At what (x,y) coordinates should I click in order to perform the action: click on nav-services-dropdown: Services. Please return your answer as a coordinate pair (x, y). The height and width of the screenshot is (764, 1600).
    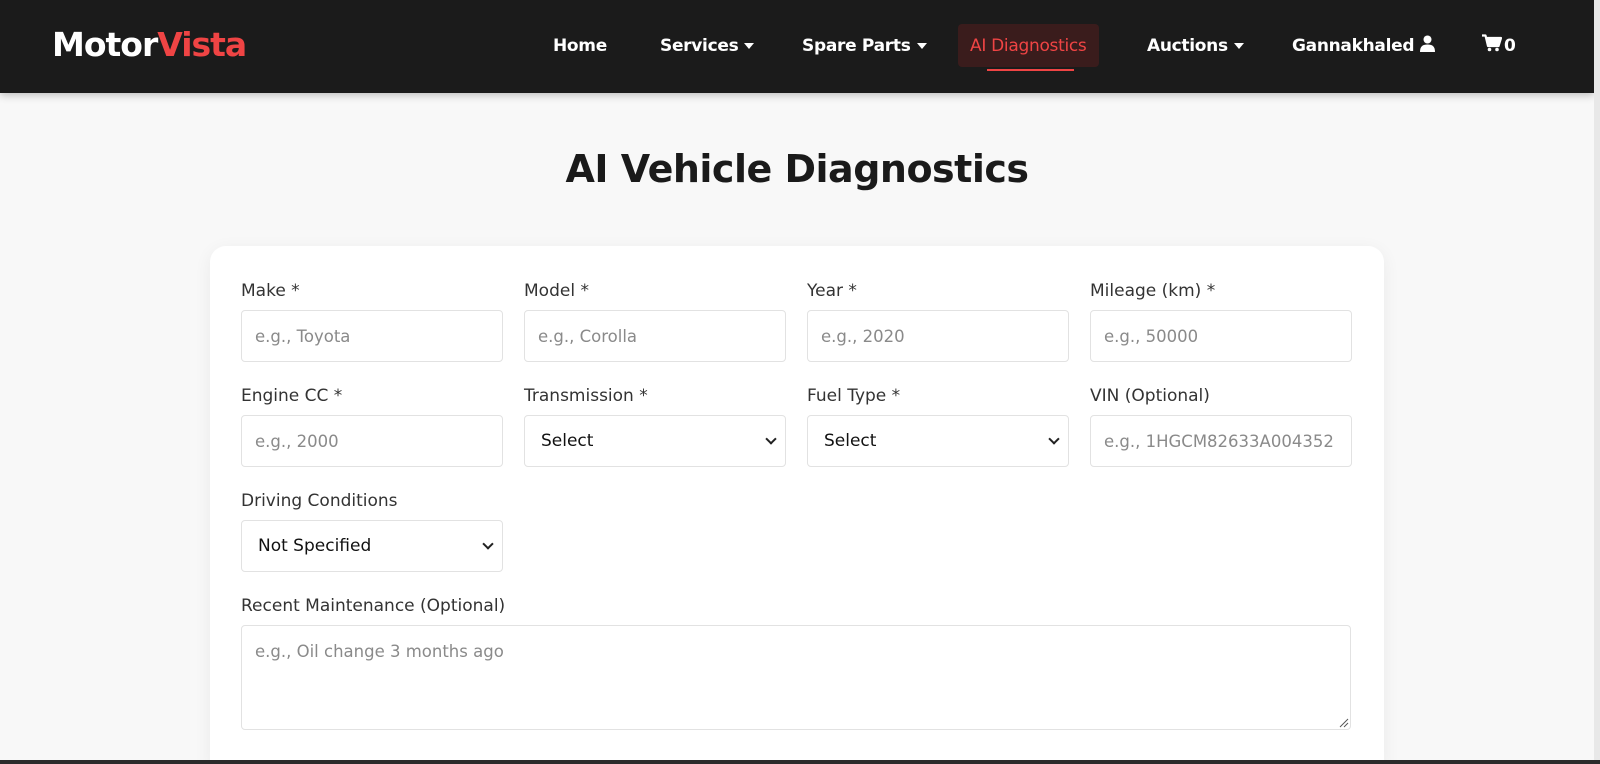
    Looking at the image, I should click on (707, 45).